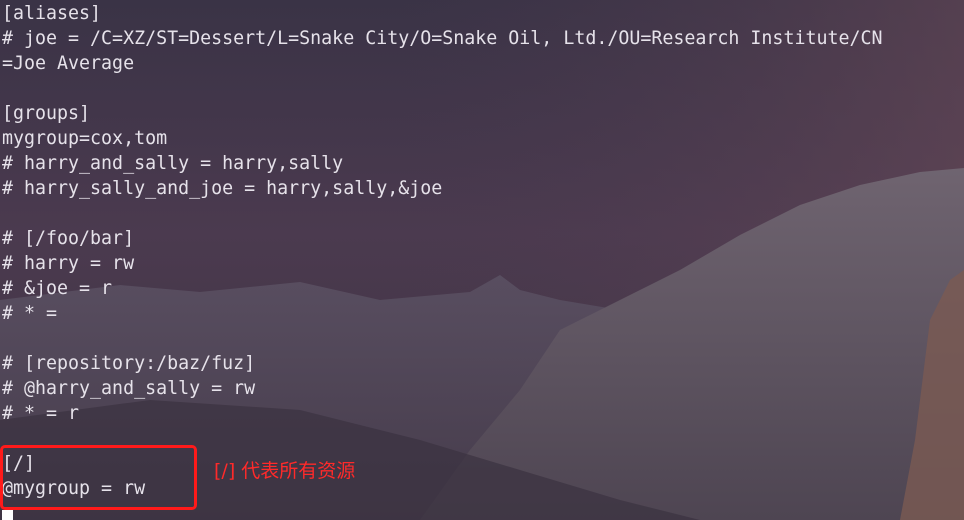 The height and width of the screenshot is (520, 964). I want to click on terminal-line: =Joe Average, so click(68, 63).